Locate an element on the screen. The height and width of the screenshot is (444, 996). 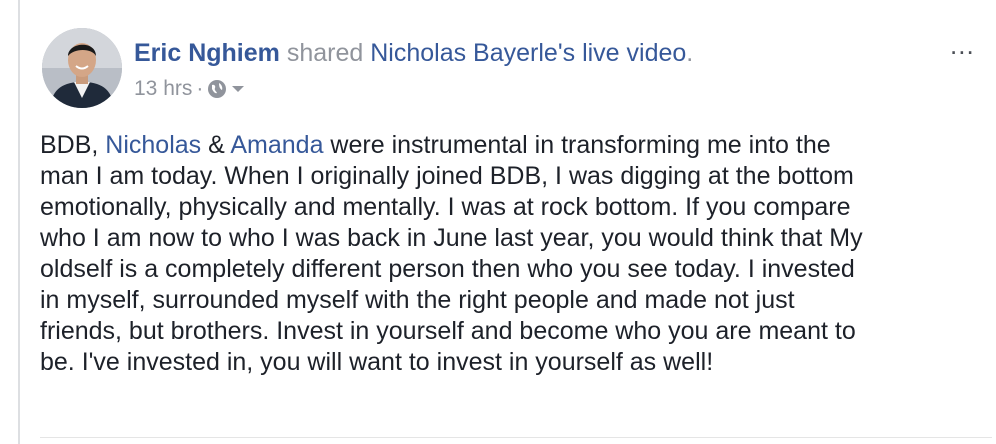
header-period: . is located at coordinates (690, 53).